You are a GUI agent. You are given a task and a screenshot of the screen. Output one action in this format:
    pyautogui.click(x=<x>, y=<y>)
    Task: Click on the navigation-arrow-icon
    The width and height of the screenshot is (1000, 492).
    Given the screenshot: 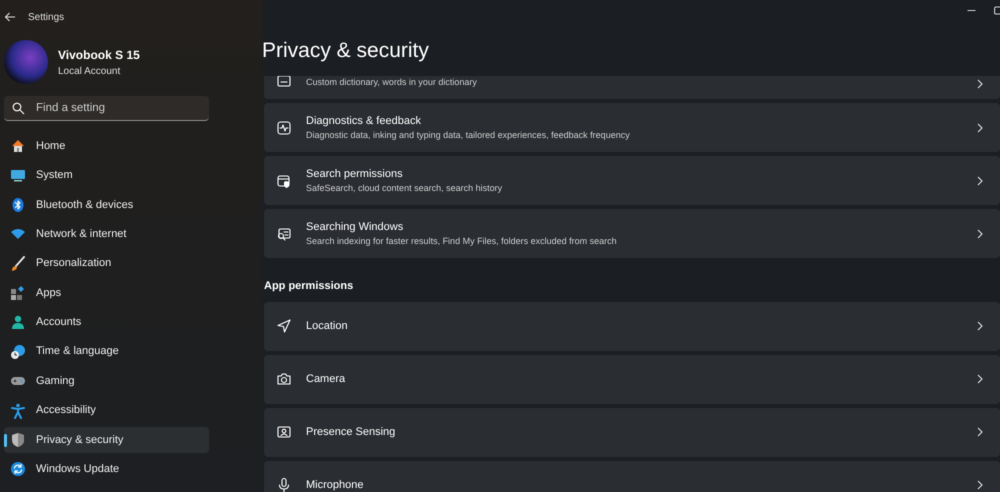 What is the action you would take?
    pyautogui.click(x=284, y=326)
    